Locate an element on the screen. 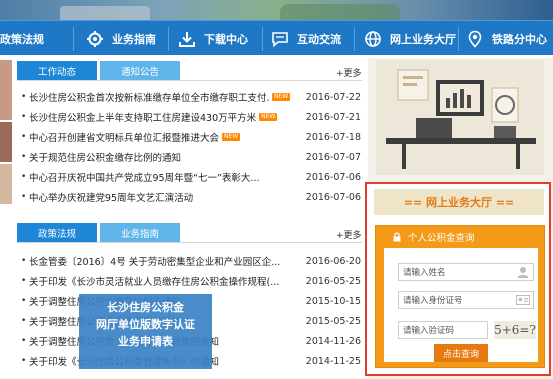 The image size is (553, 379). tab-business-guide: 业务指南 is located at coordinates (140, 233).